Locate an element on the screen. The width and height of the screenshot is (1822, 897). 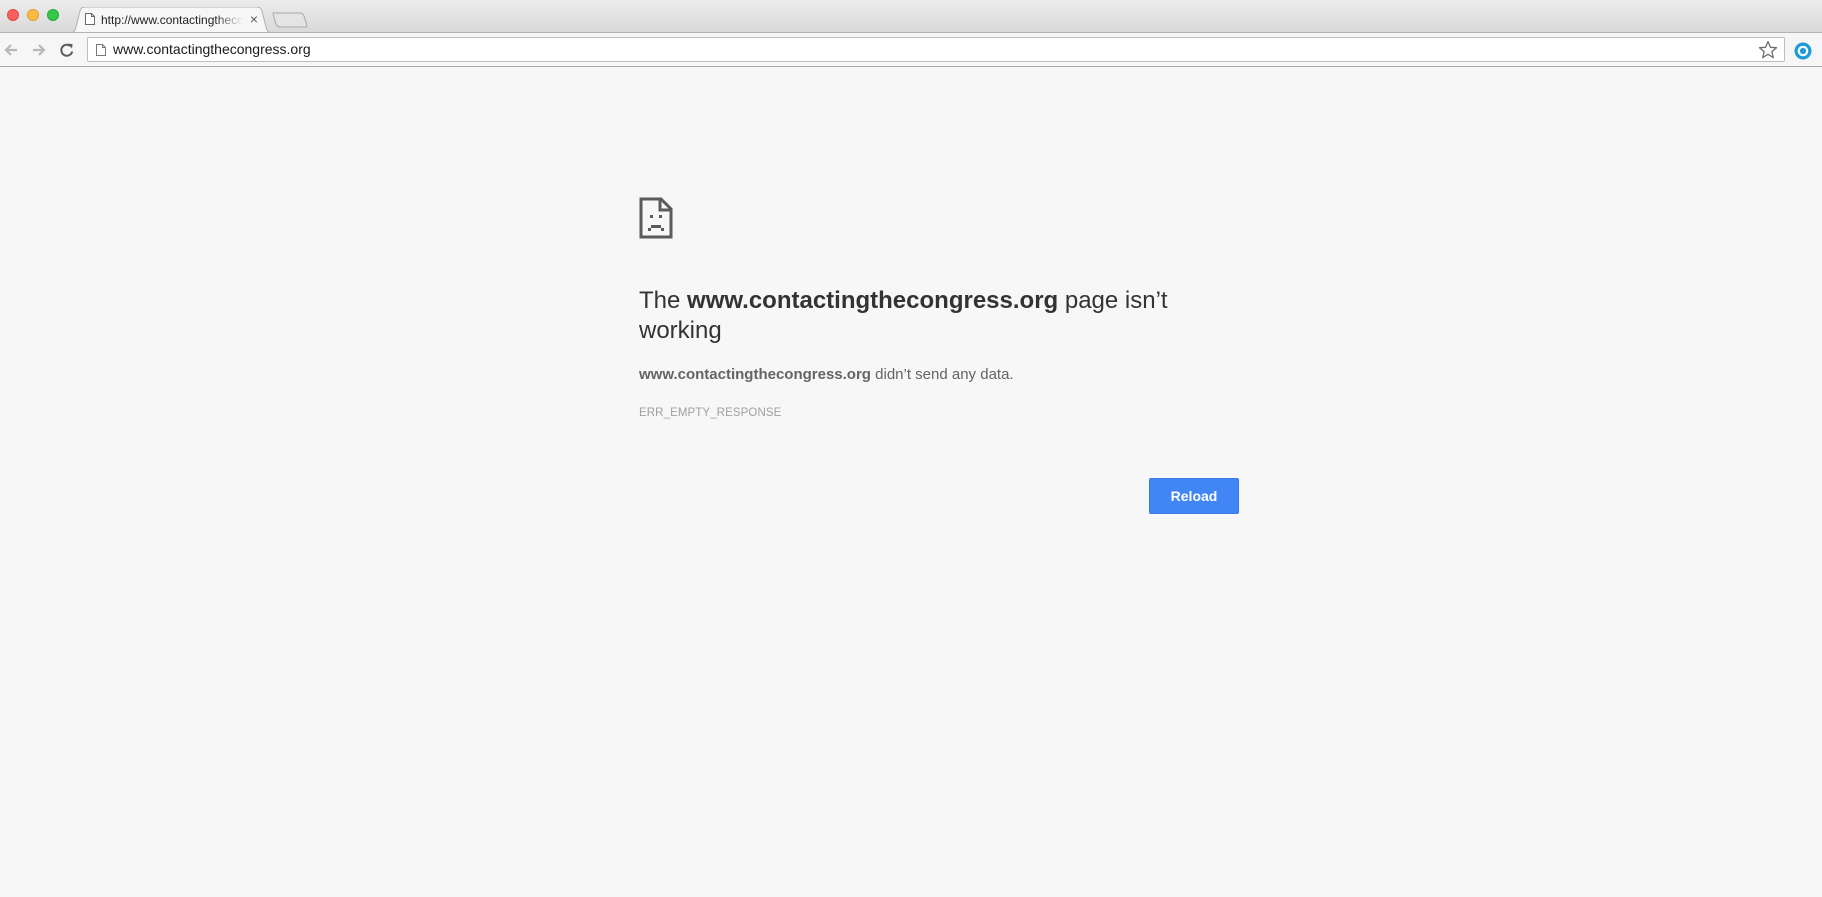
window-maximize-button is located at coordinates (53, 15).